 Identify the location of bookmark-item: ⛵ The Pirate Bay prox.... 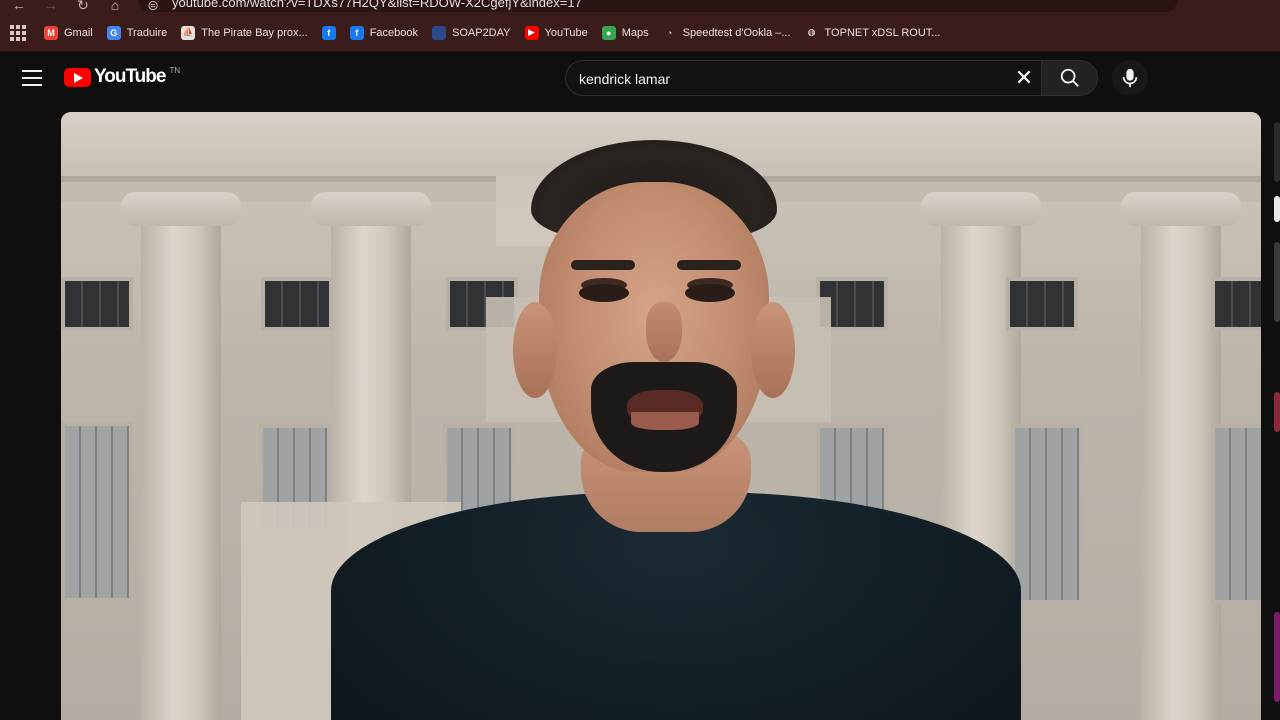
(244, 32).